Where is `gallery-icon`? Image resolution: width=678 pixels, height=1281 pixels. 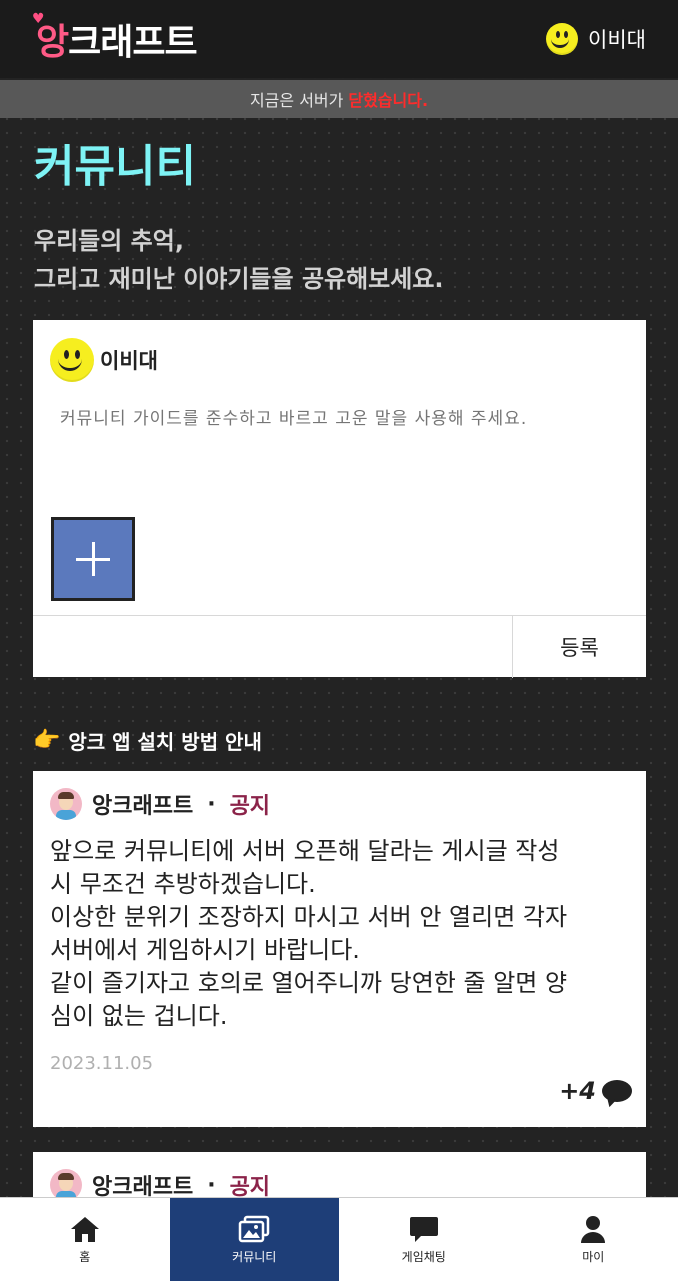 gallery-icon is located at coordinates (254, 1229).